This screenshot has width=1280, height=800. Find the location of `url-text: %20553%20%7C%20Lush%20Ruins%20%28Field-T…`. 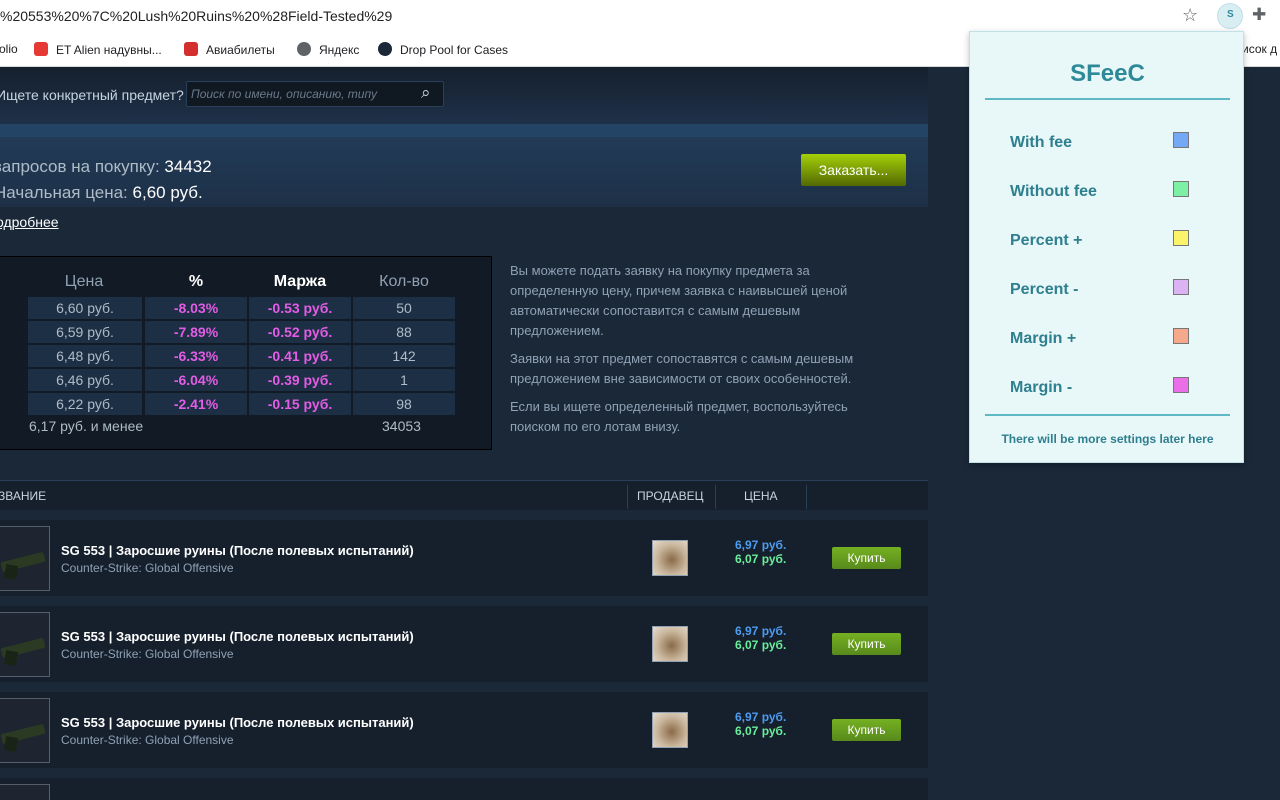

url-text: %20553%20%7C%20Lush%20Ruins%20%28Field-T… is located at coordinates (196, 16).